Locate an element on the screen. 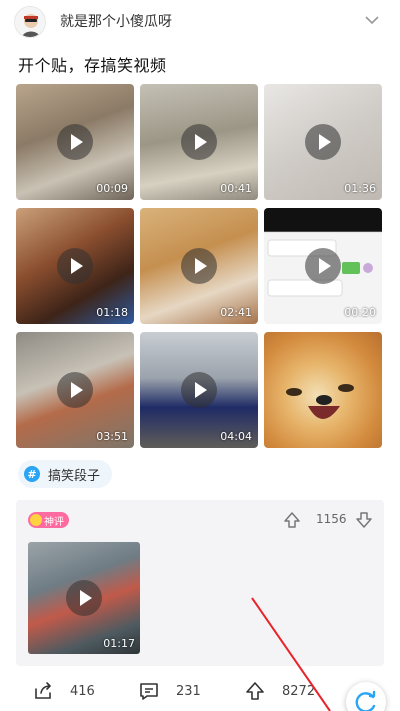  topic-label: 搞笑段子 is located at coordinates (74, 476).